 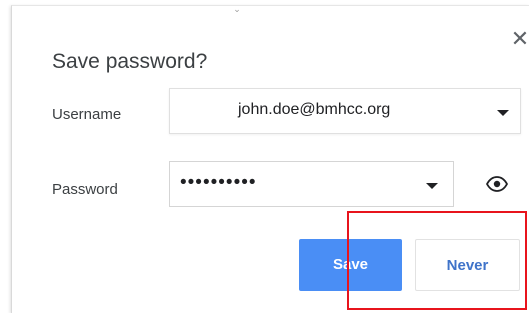 What do you see at coordinates (218, 182) in the screenshot?
I see `password-value: ••••••••••` at bounding box center [218, 182].